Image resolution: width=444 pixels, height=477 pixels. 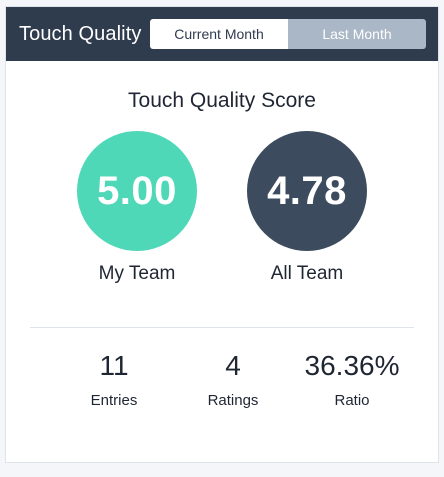 What do you see at coordinates (352, 365) in the screenshot?
I see `ratio-value: 36.36%` at bounding box center [352, 365].